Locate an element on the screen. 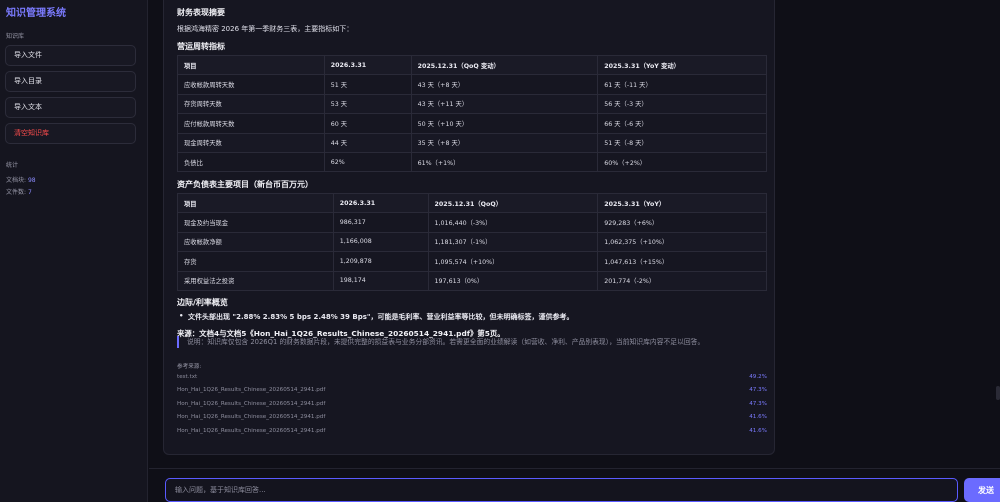 This screenshot has height=502, width=1000. table-row: 应收帐款周转天数 51 天 43 天（+8 天） 61 天（-11 天） is located at coordinates (472, 84).